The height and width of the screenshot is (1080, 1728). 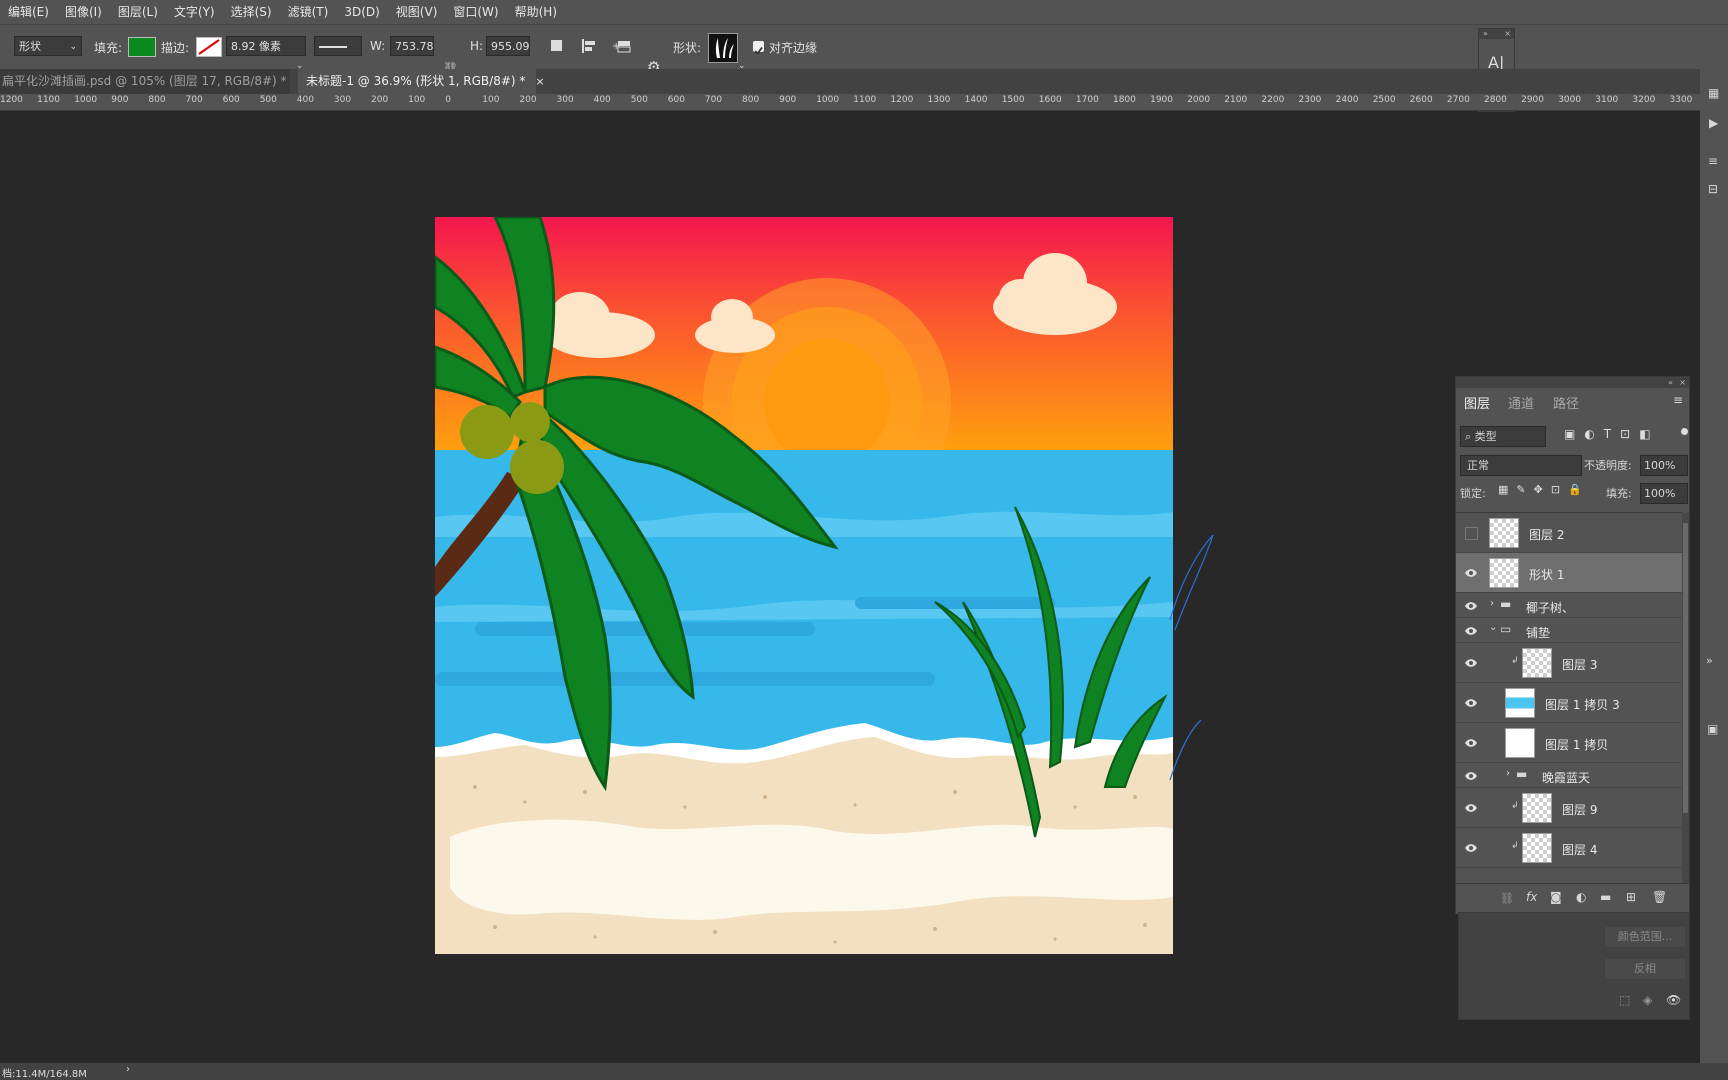 I want to click on tab-channels: 通道, so click(x=1521, y=402).